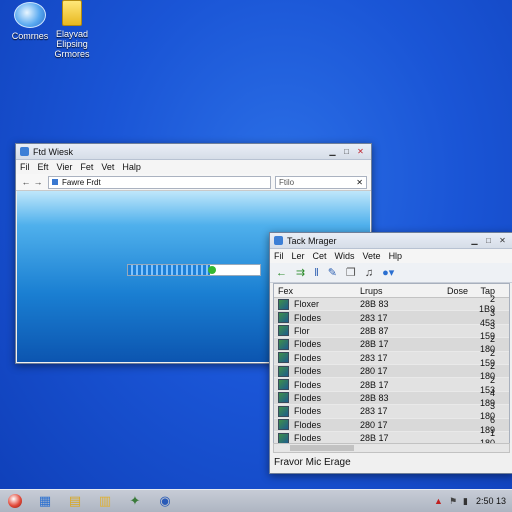  I want to click on back-button: ←, so click(26, 182).